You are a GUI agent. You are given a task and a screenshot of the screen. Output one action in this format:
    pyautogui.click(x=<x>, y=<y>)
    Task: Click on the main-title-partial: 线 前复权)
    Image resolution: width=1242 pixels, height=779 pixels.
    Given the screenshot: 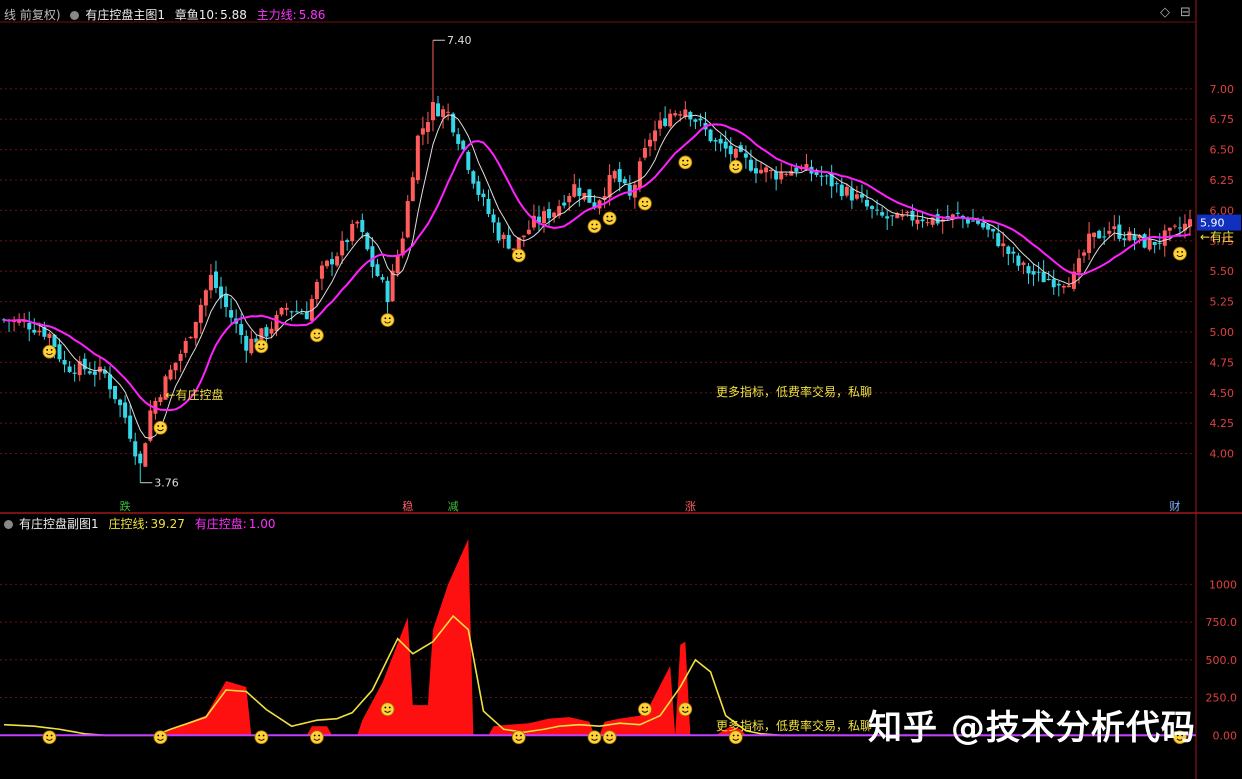 What is the action you would take?
    pyautogui.click(x=32, y=15)
    